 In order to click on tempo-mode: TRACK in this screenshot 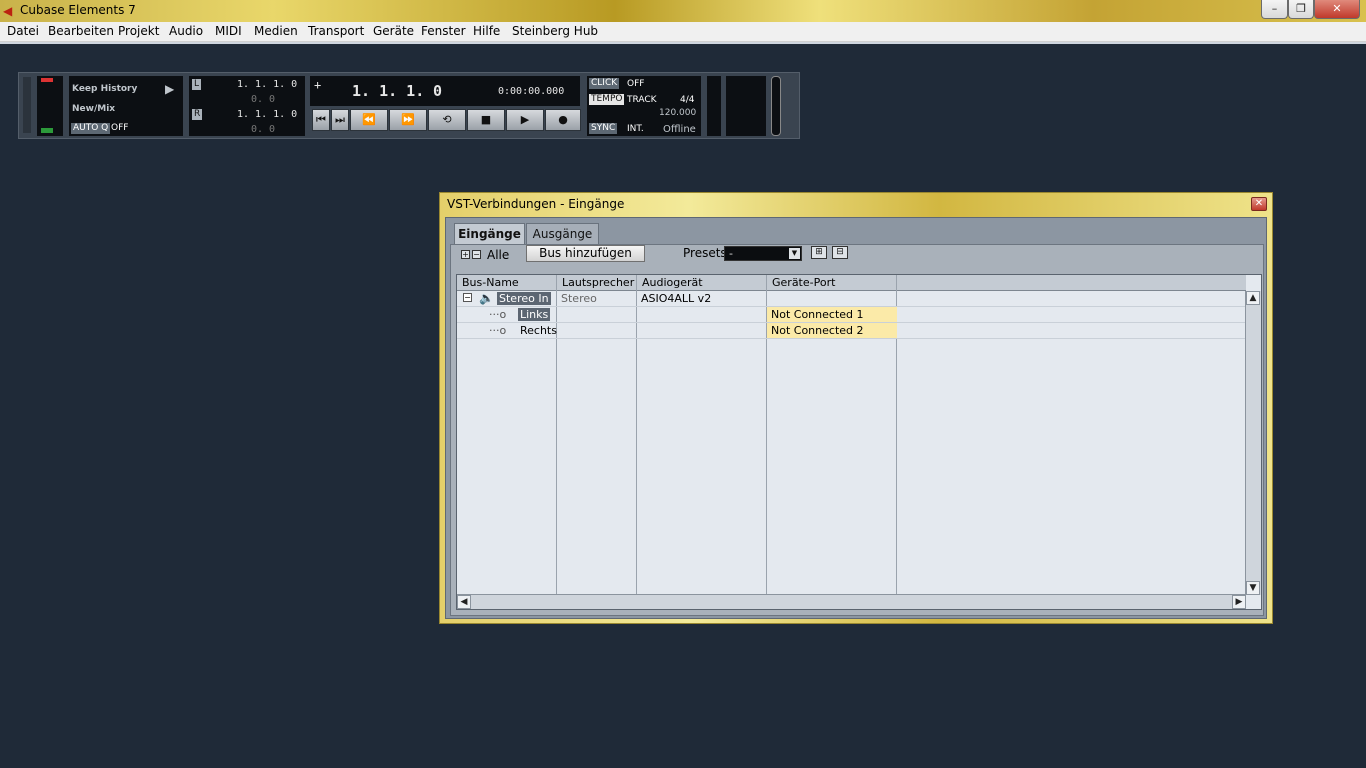, I will do `click(642, 100)`.